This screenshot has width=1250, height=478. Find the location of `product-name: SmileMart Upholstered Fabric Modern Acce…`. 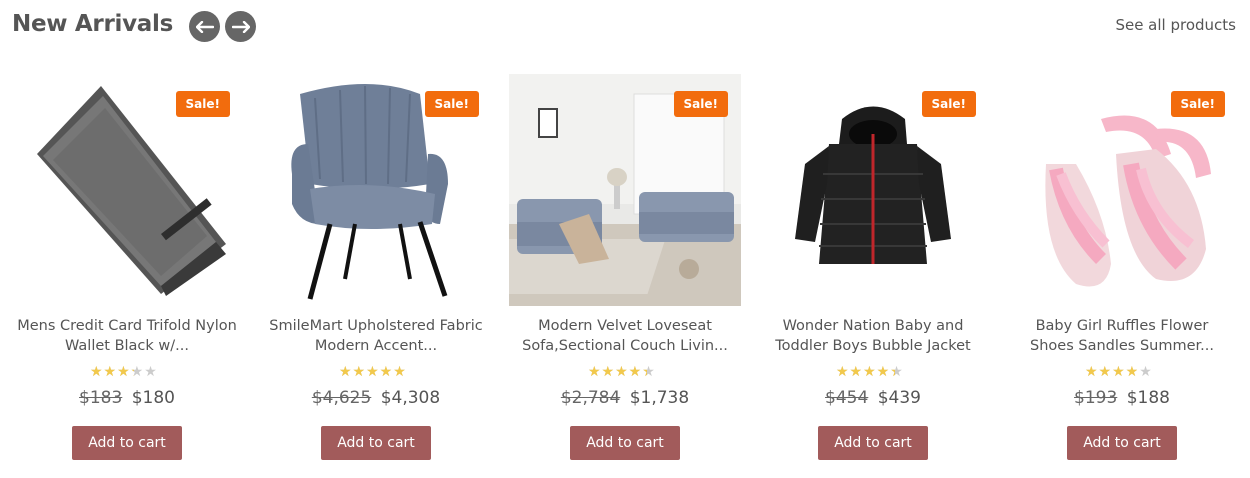

product-name: SmileMart Upholstered Fabric Modern Acce… is located at coordinates (376, 336).